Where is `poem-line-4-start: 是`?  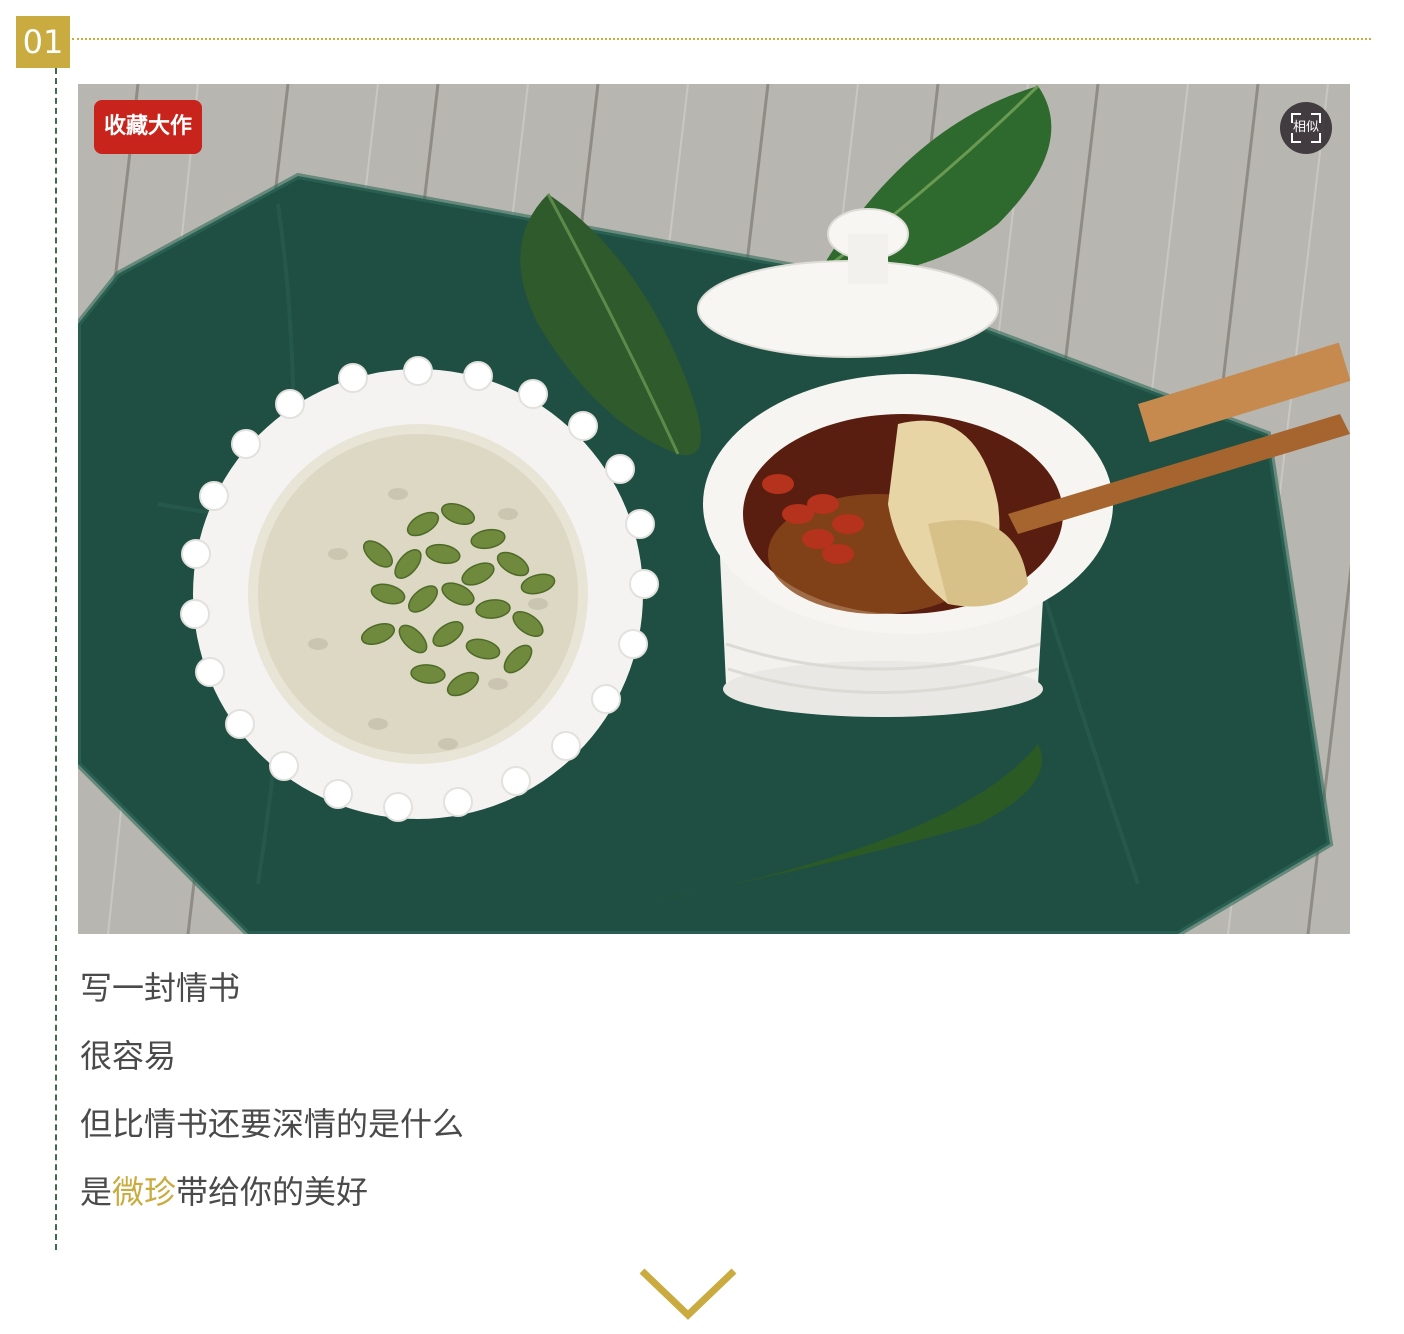 poem-line-4-start: 是 is located at coordinates (96, 1192).